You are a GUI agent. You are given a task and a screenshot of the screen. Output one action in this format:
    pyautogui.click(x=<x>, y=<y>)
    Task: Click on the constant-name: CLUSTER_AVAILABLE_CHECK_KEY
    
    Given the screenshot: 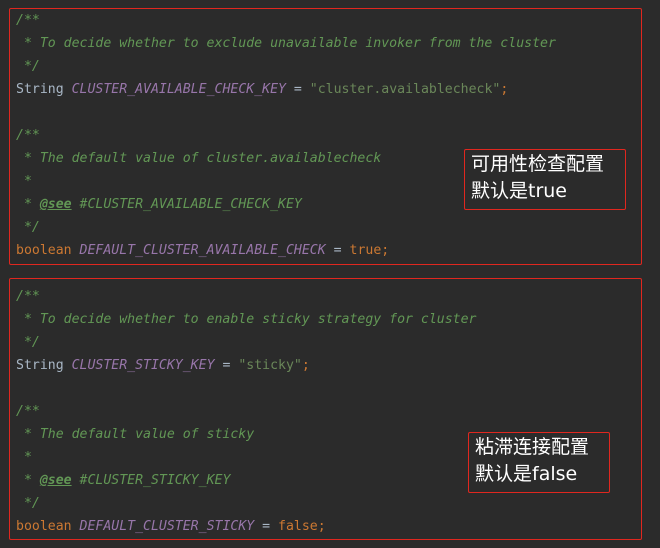 What is the action you would take?
    pyautogui.click(x=178, y=89)
    